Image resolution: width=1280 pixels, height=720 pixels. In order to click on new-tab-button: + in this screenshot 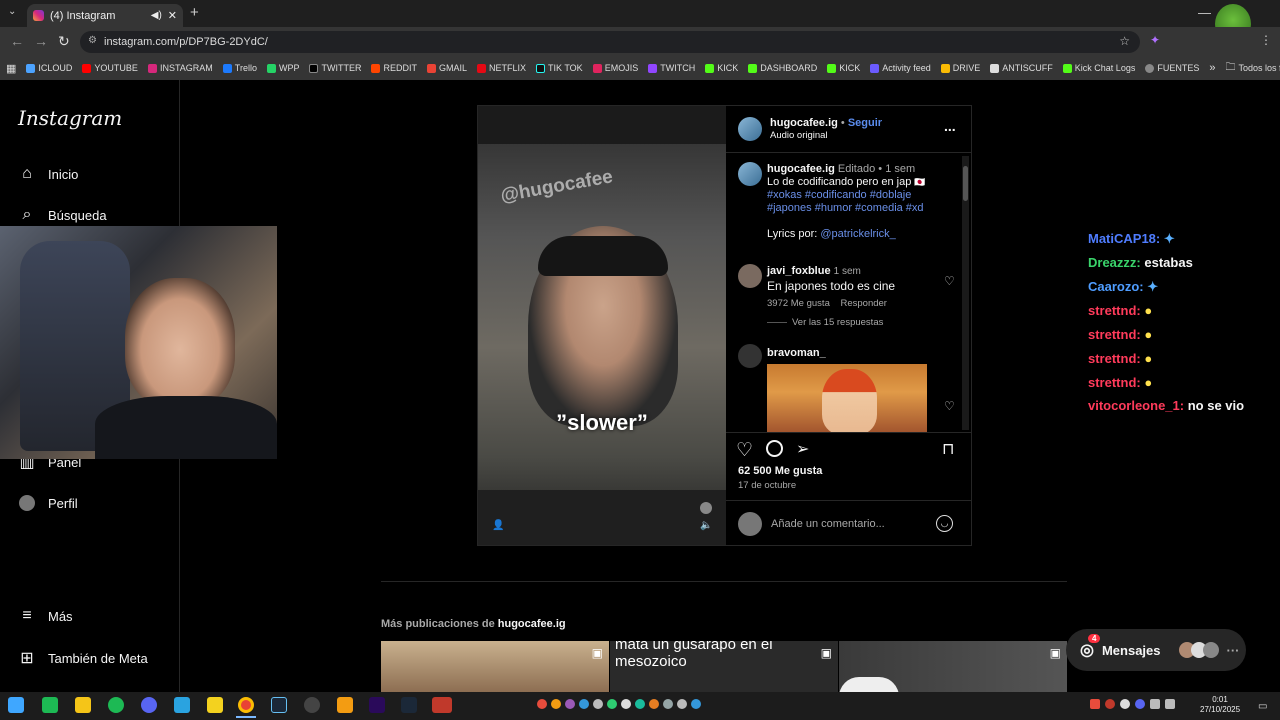, I will do `click(194, 12)`.